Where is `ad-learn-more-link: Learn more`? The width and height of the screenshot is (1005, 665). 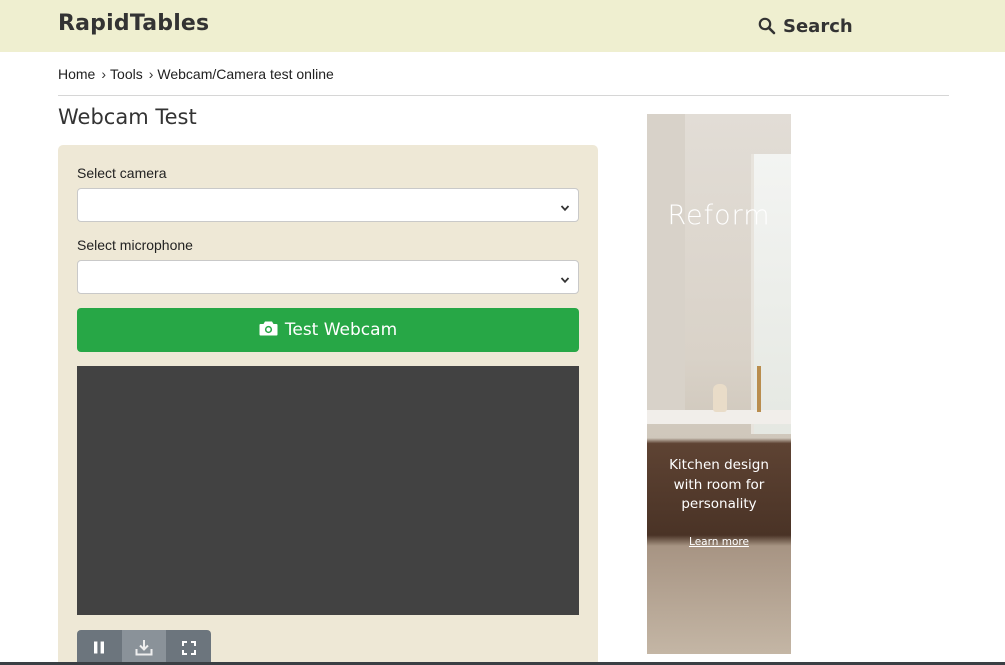 ad-learn-more-link: Learn more is located at coordinates (719, 542).